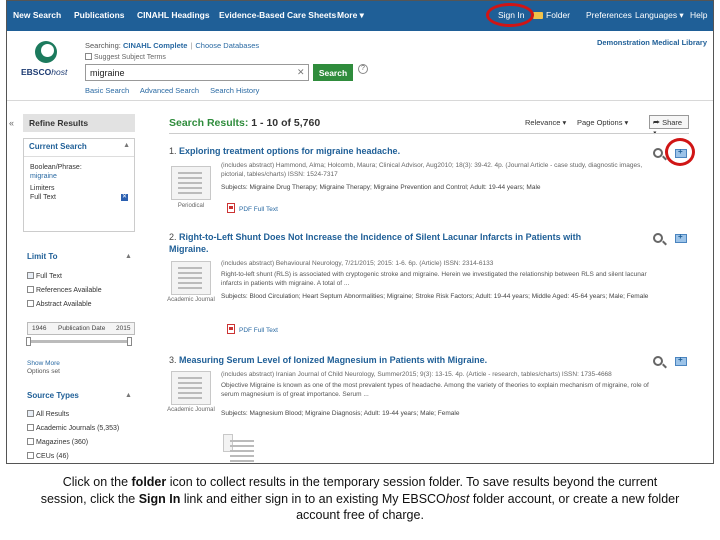 The height and width of the screenshot is (540, 720). I want to click on date-label: Publication Date, so click(82, 328).